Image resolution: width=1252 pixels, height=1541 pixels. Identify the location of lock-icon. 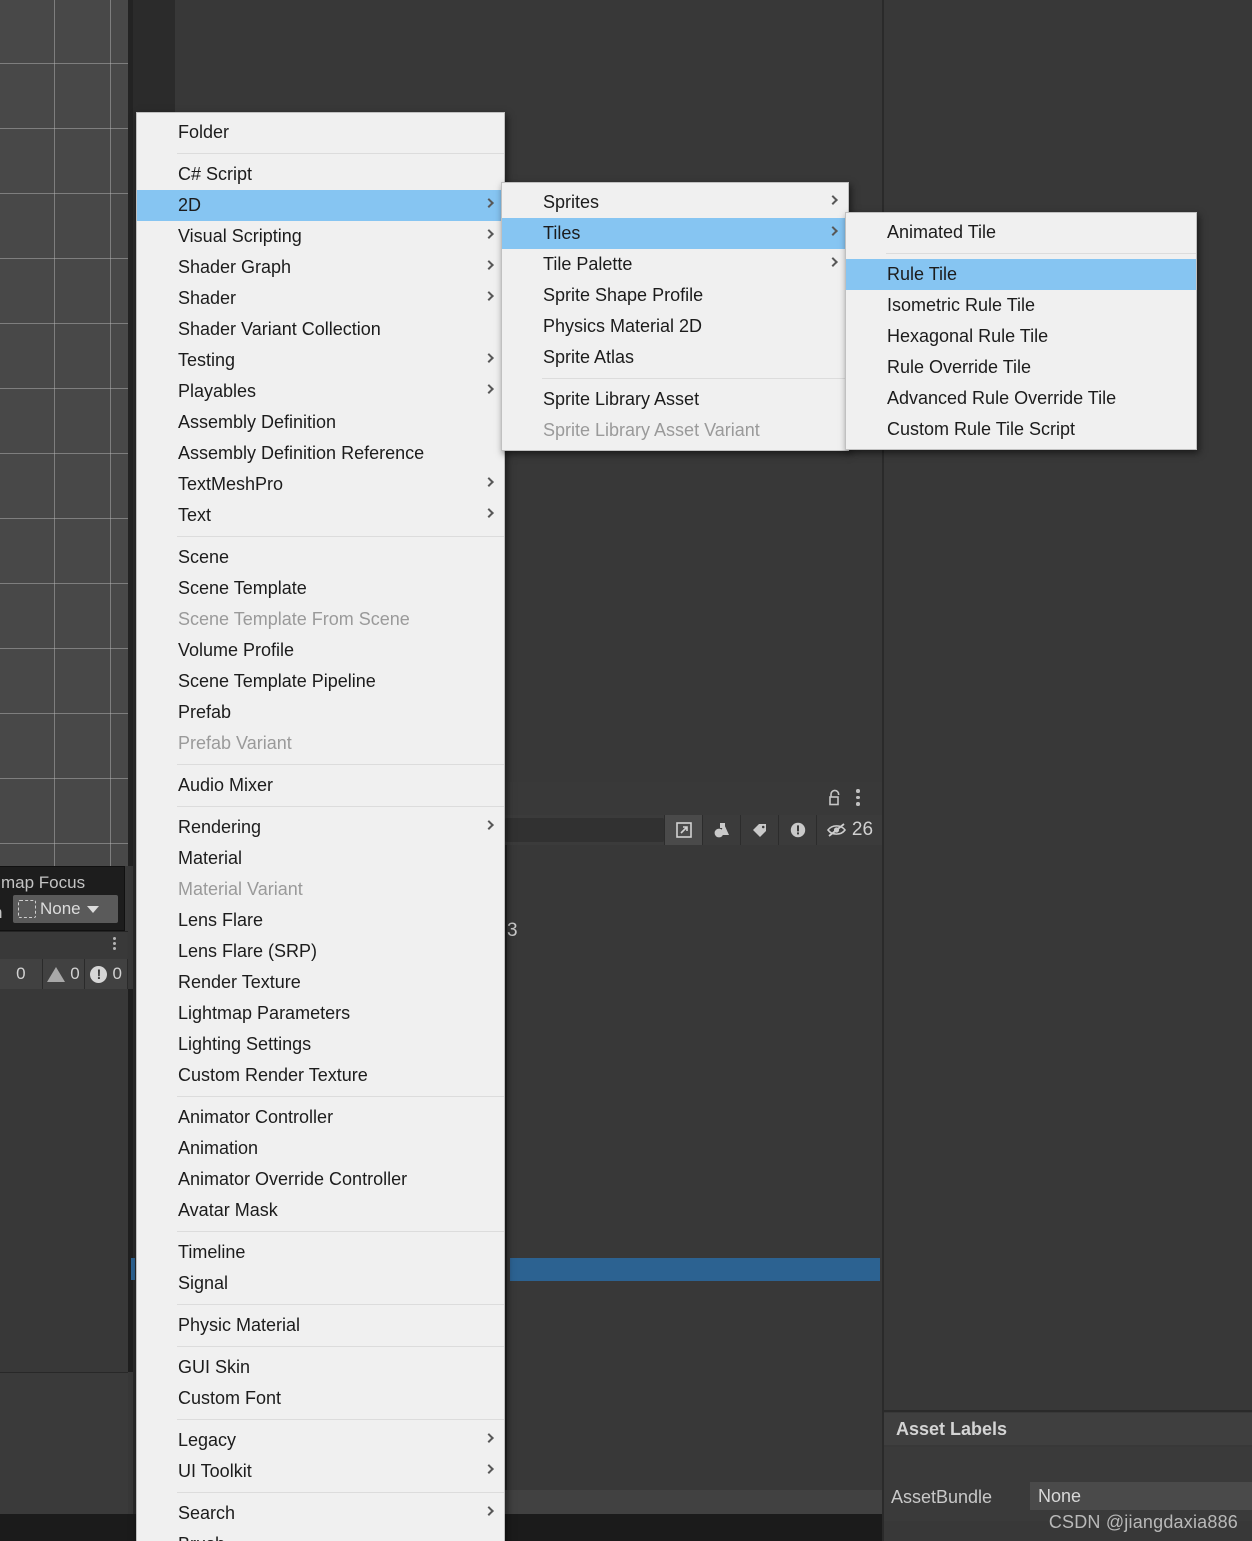
(835, 798).